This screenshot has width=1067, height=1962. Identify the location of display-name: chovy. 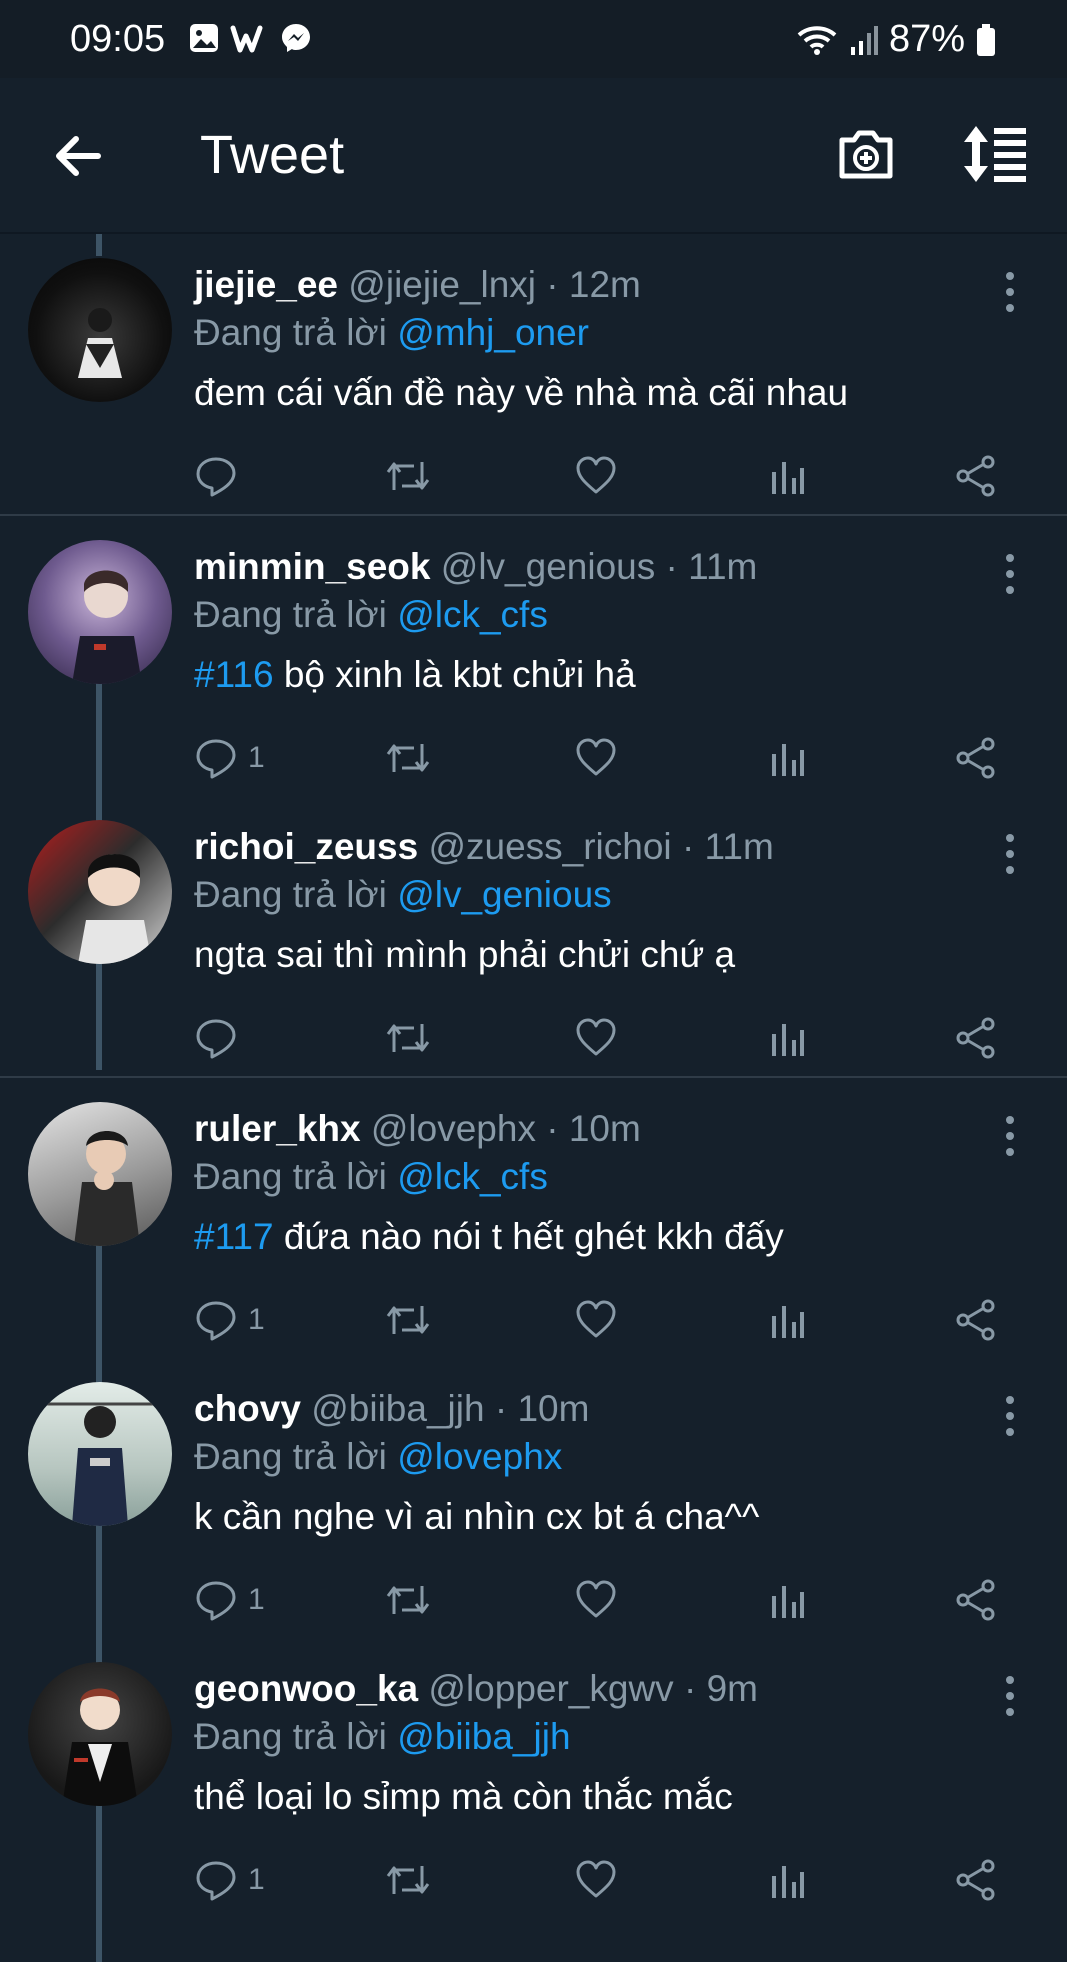
(247, 1408).